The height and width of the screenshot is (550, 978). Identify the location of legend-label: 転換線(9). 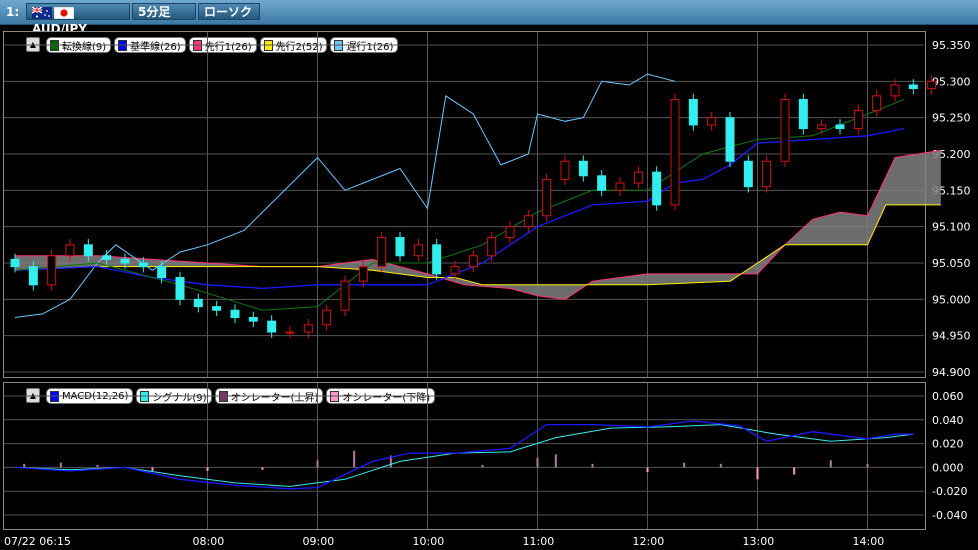
(84, 47).